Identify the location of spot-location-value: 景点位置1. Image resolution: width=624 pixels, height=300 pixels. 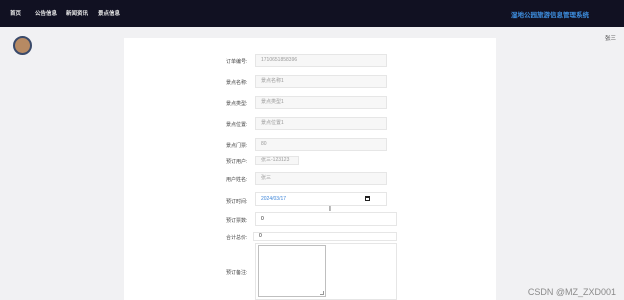
(272, 123).